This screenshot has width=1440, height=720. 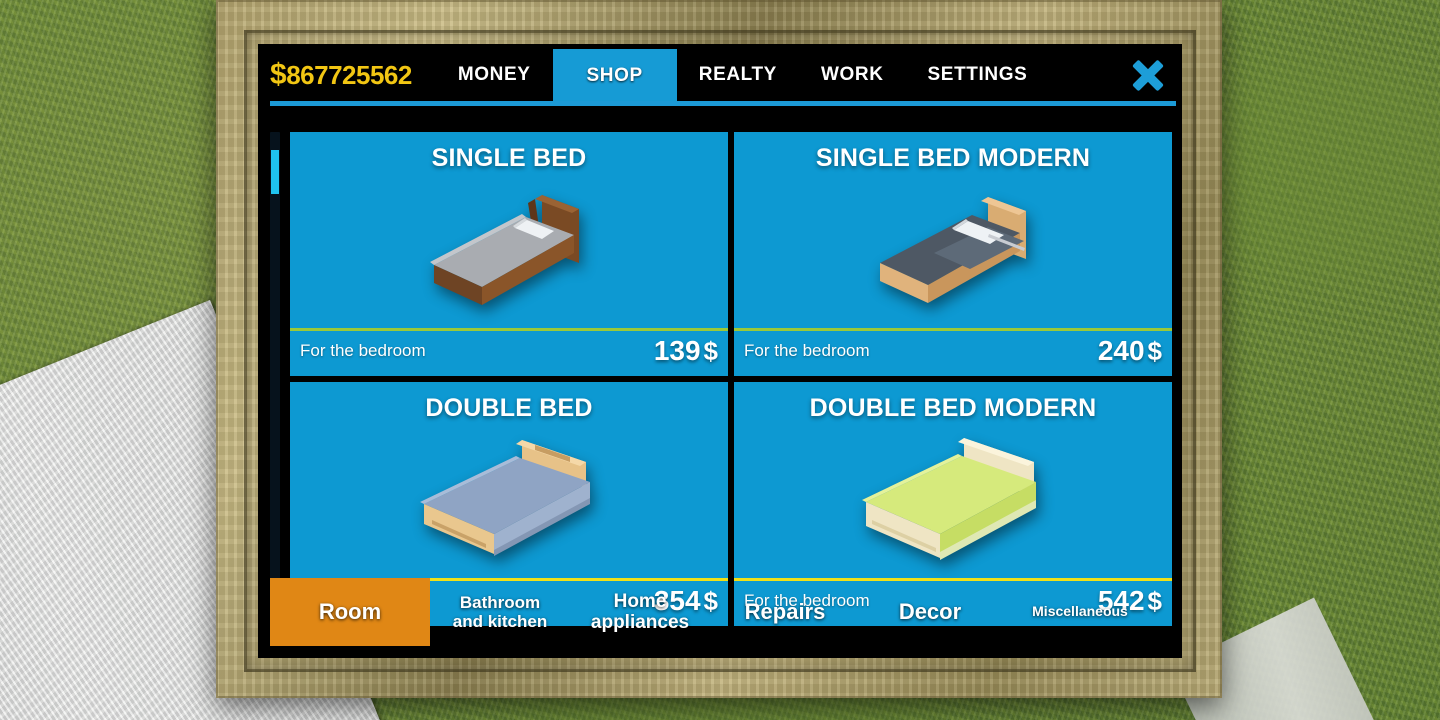 I want to click on item-title: SINGLE BED MODERN, so click(x=953, y=158).